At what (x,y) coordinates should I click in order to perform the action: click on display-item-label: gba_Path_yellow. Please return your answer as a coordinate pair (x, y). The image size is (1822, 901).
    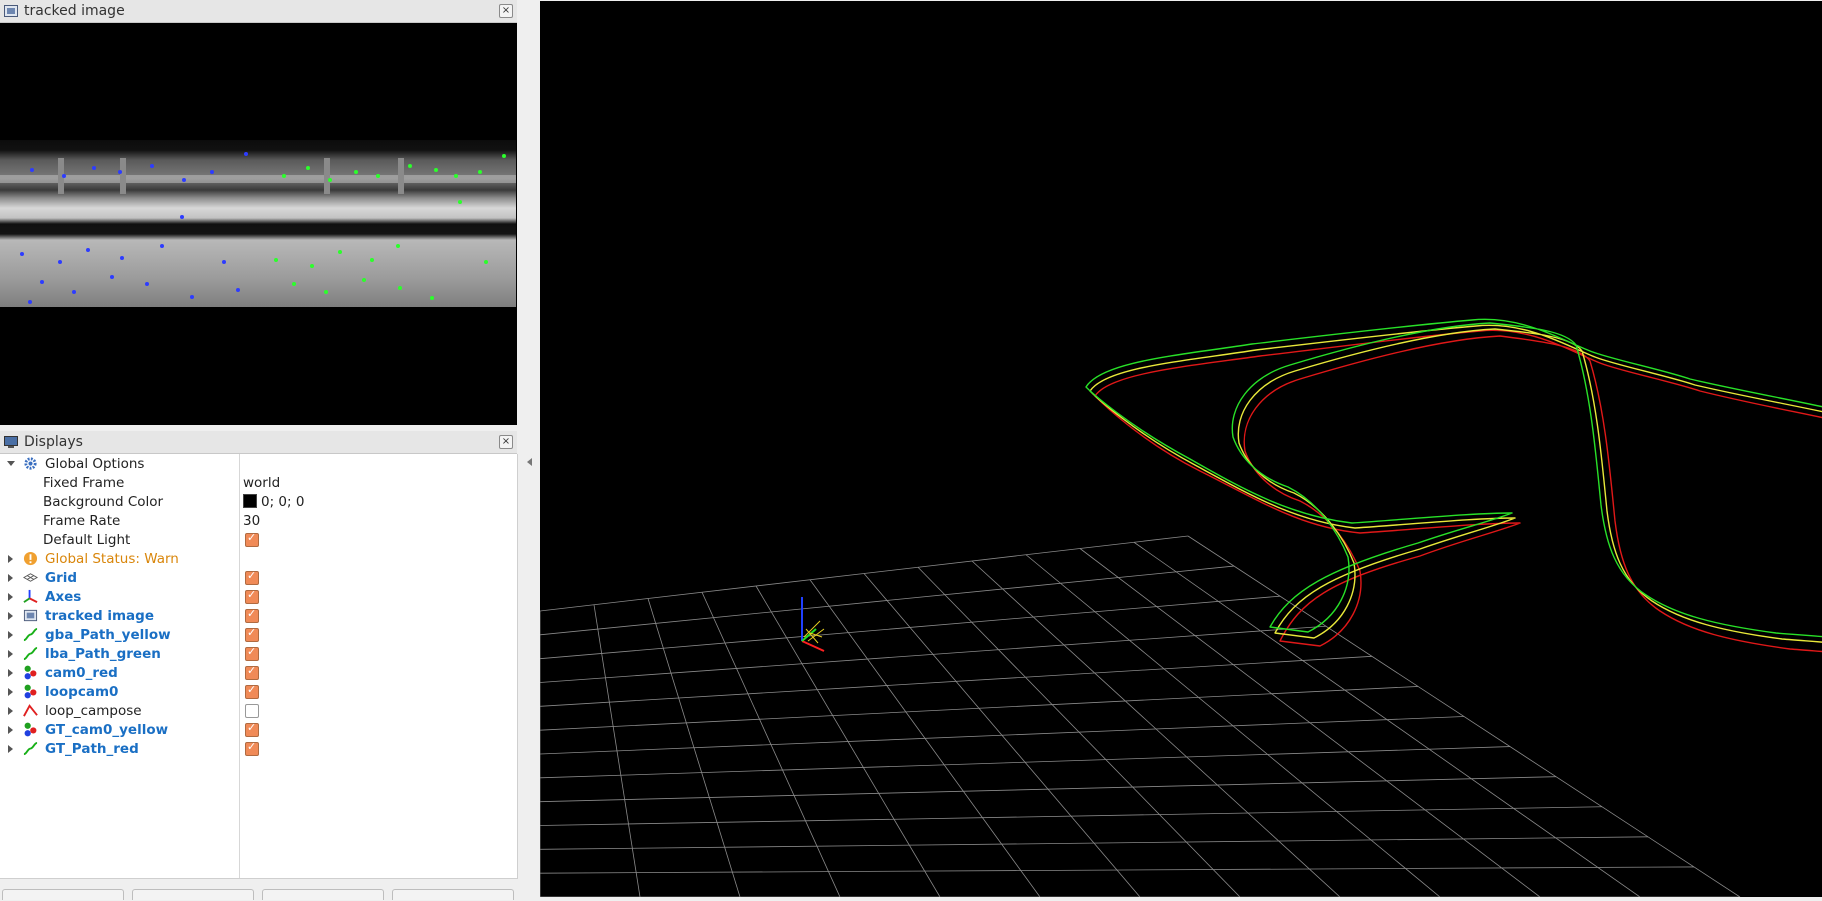
    Looking at the image, I should click on (108, 634).